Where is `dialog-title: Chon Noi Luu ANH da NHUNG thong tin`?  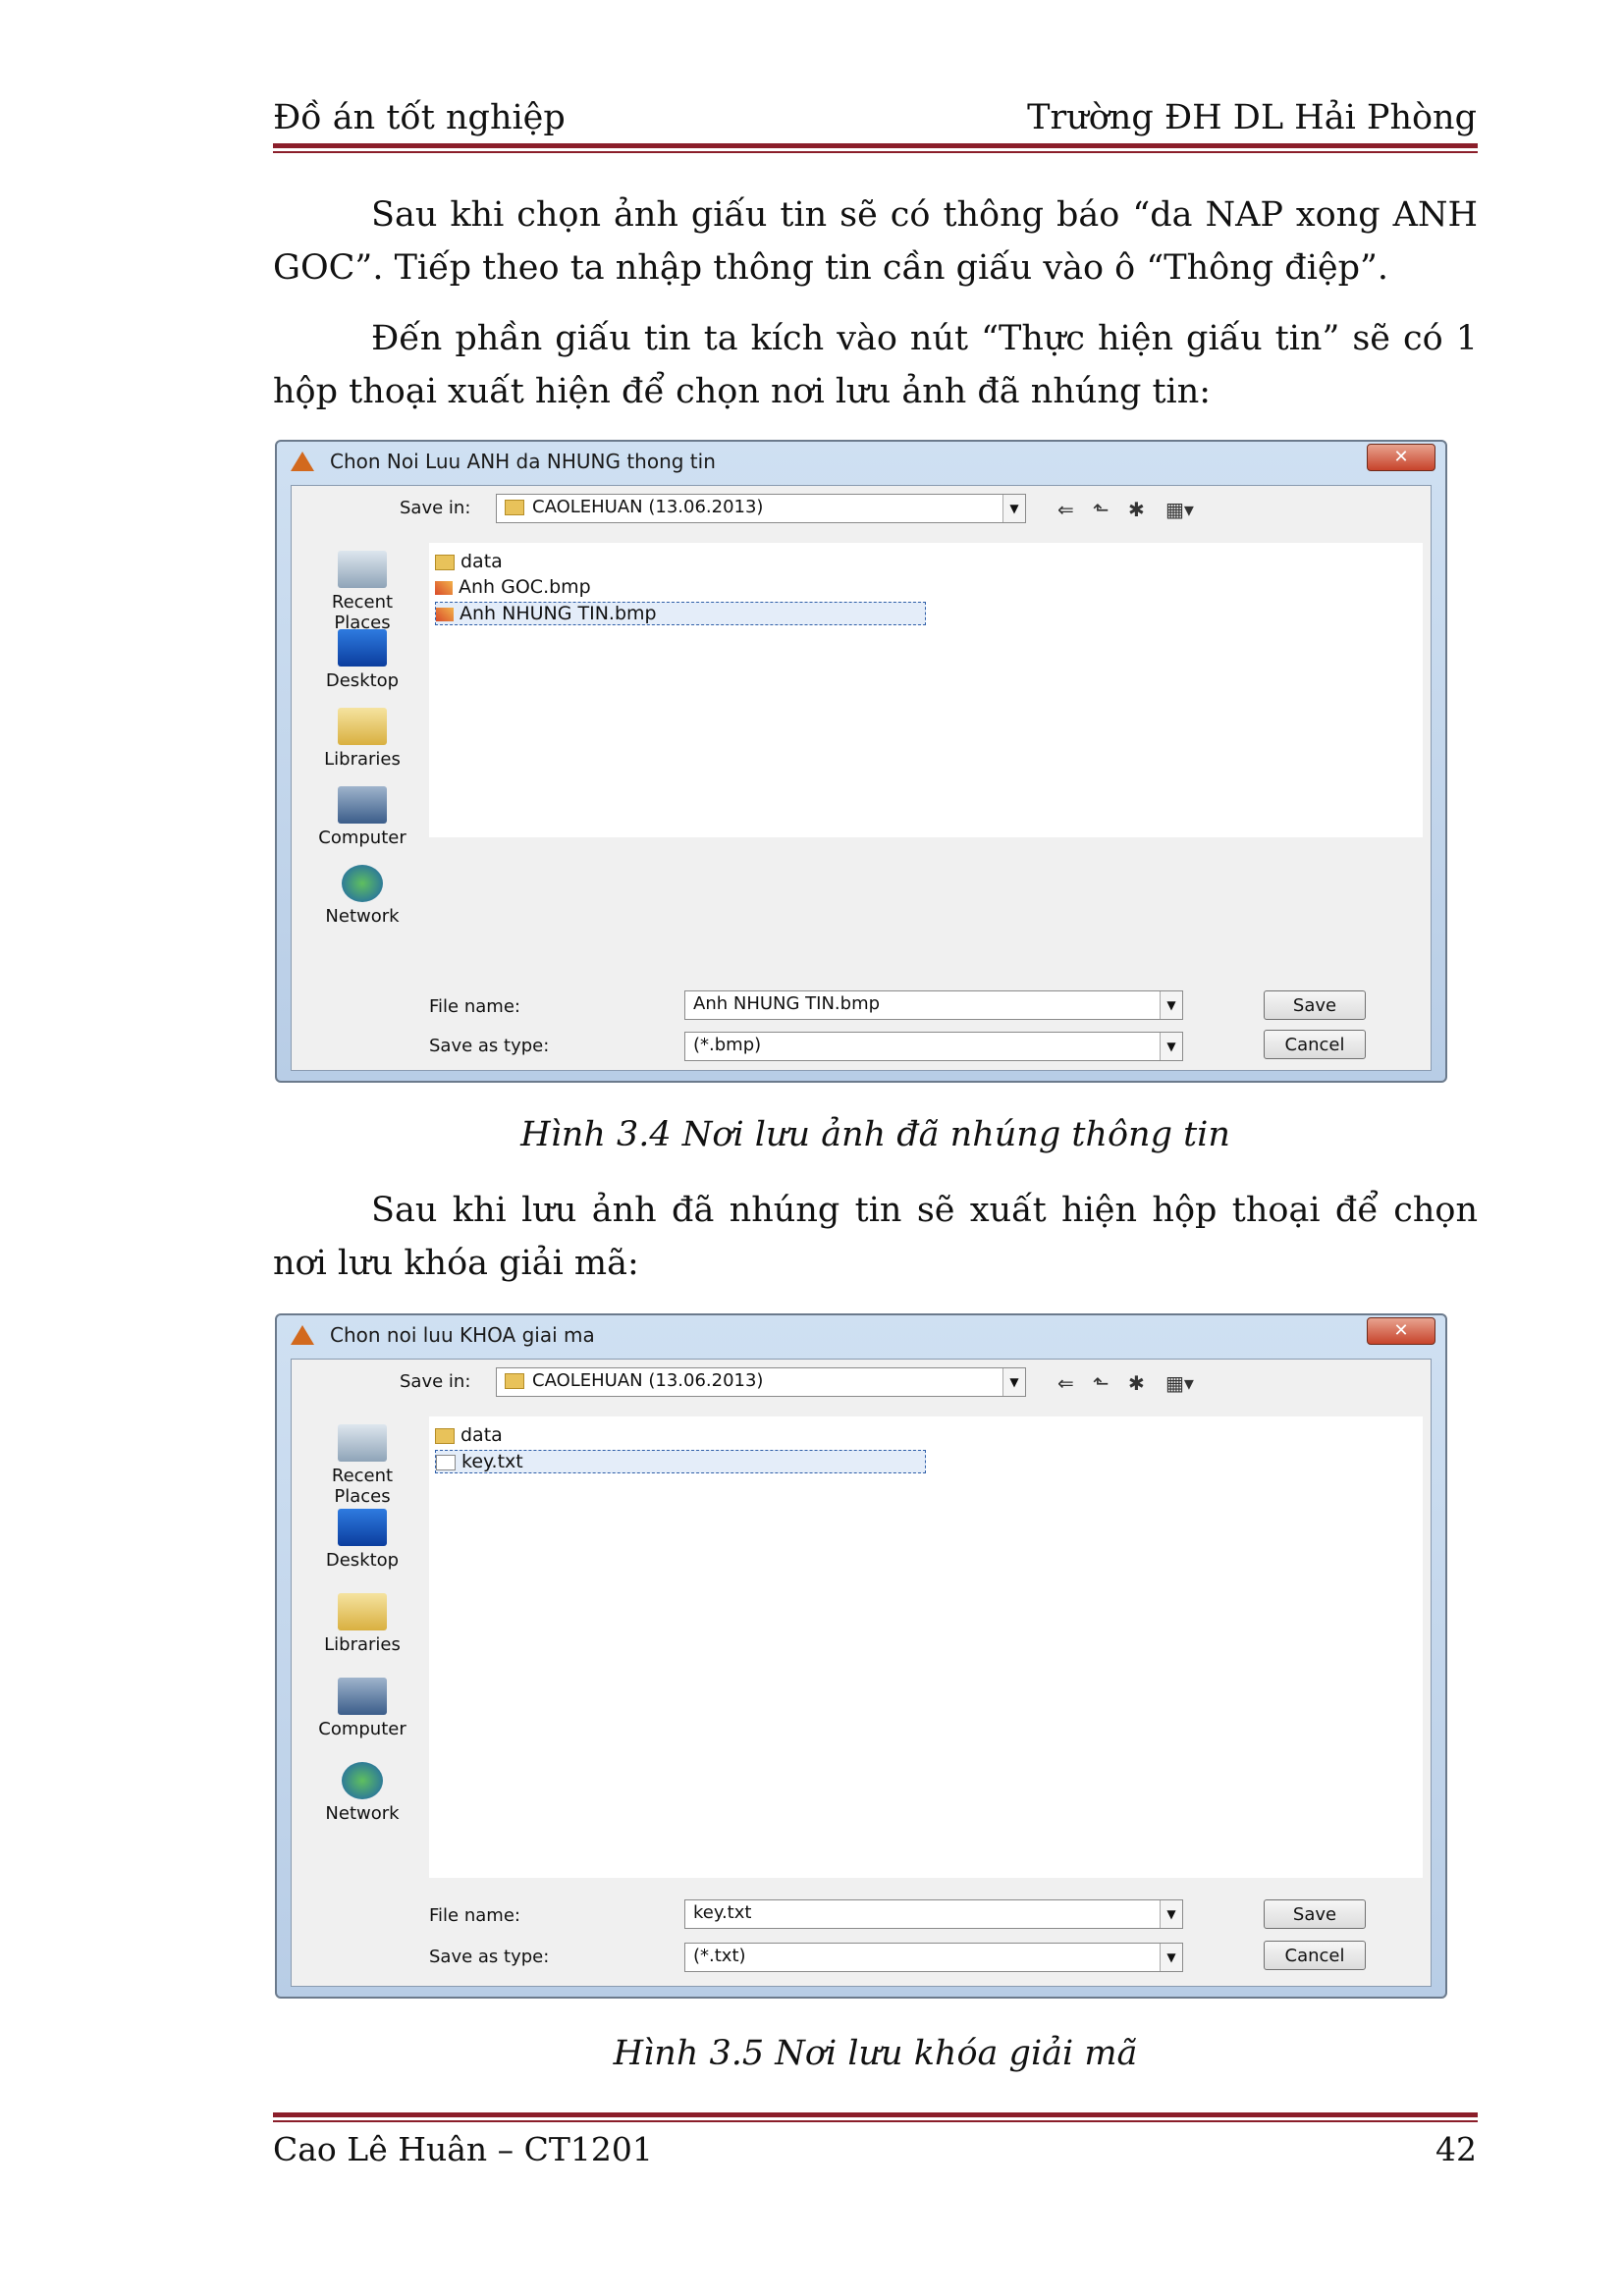
dialog-title: Chon Noi Luu ANH da NHUNG thong tin is located at coordinates (523, 461).